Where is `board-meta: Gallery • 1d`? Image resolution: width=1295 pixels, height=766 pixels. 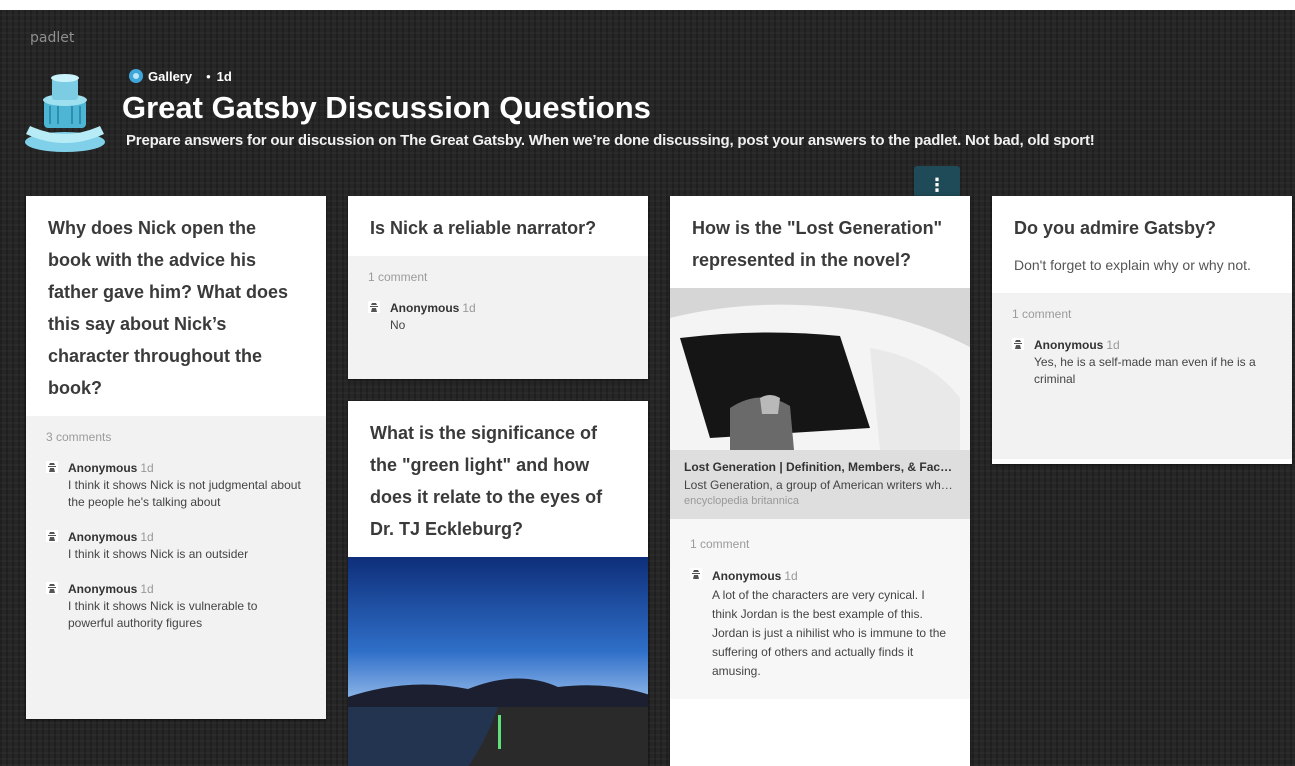
board-meta: Gallery • 1d is located at coordinates (180, 76).